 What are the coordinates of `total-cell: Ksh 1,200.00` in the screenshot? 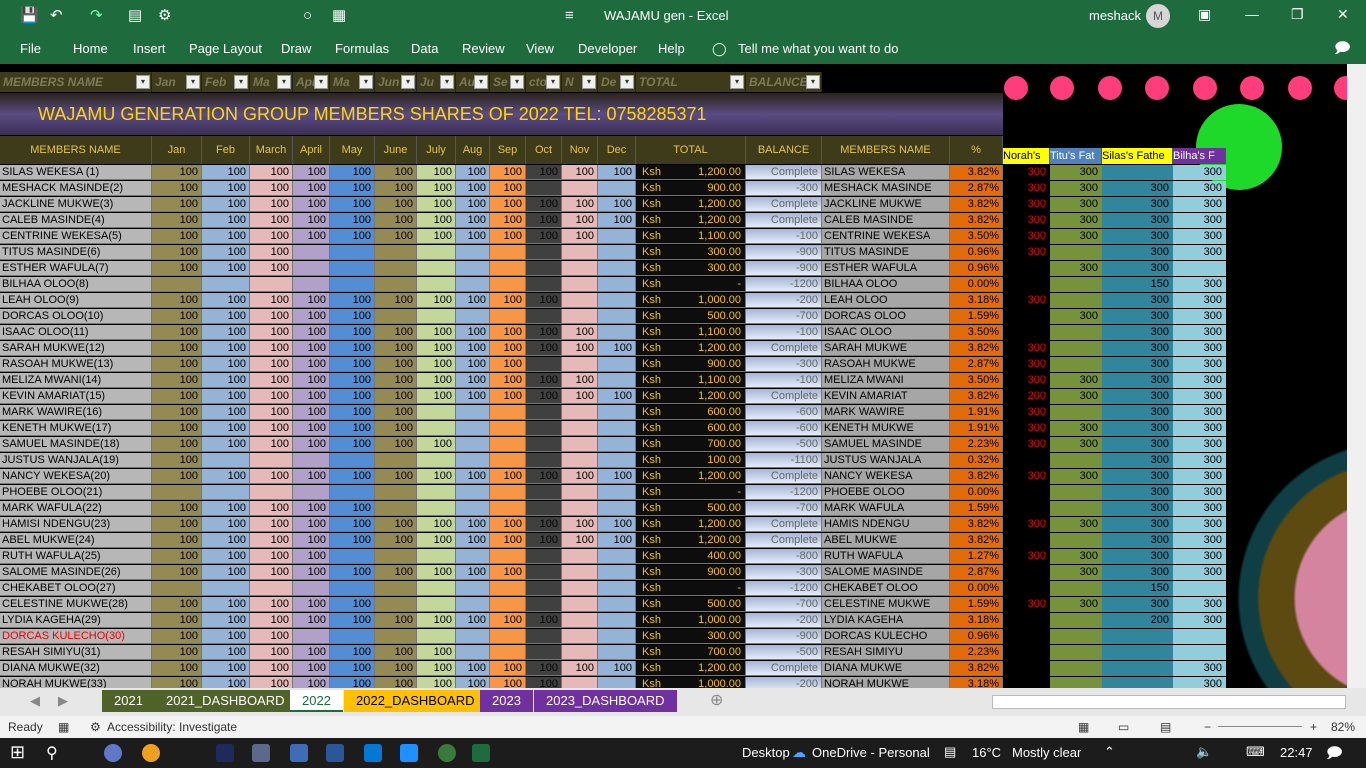 It's located at (691, 220).